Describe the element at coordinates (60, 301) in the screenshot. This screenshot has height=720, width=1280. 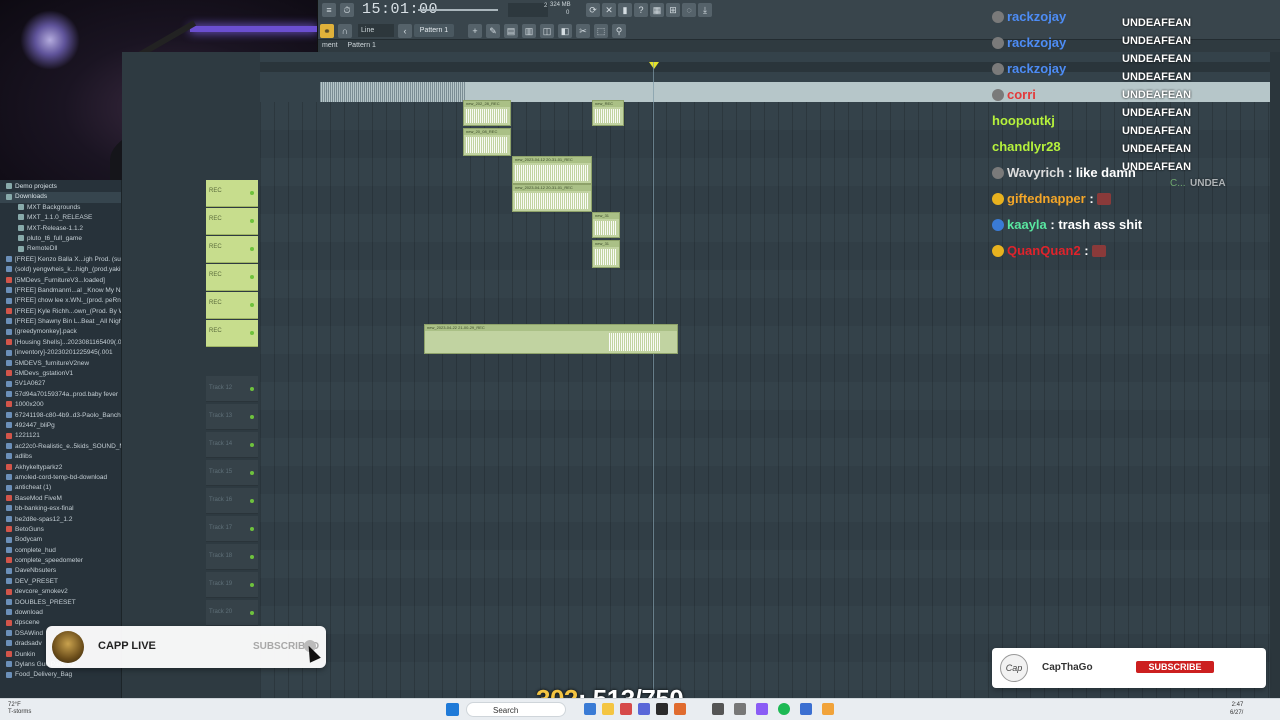
I see `browser-file-item: [FREE] chow lee x.WN._(prod. peRnd)` at that location.